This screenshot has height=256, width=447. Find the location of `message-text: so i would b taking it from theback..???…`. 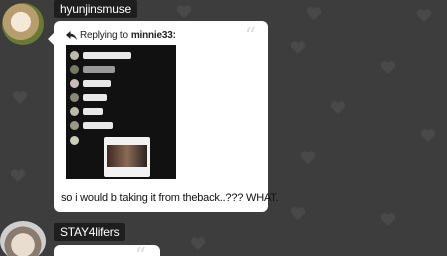

message-text: so i would b taking it from theback..???… is located at coordinates (170, 198).